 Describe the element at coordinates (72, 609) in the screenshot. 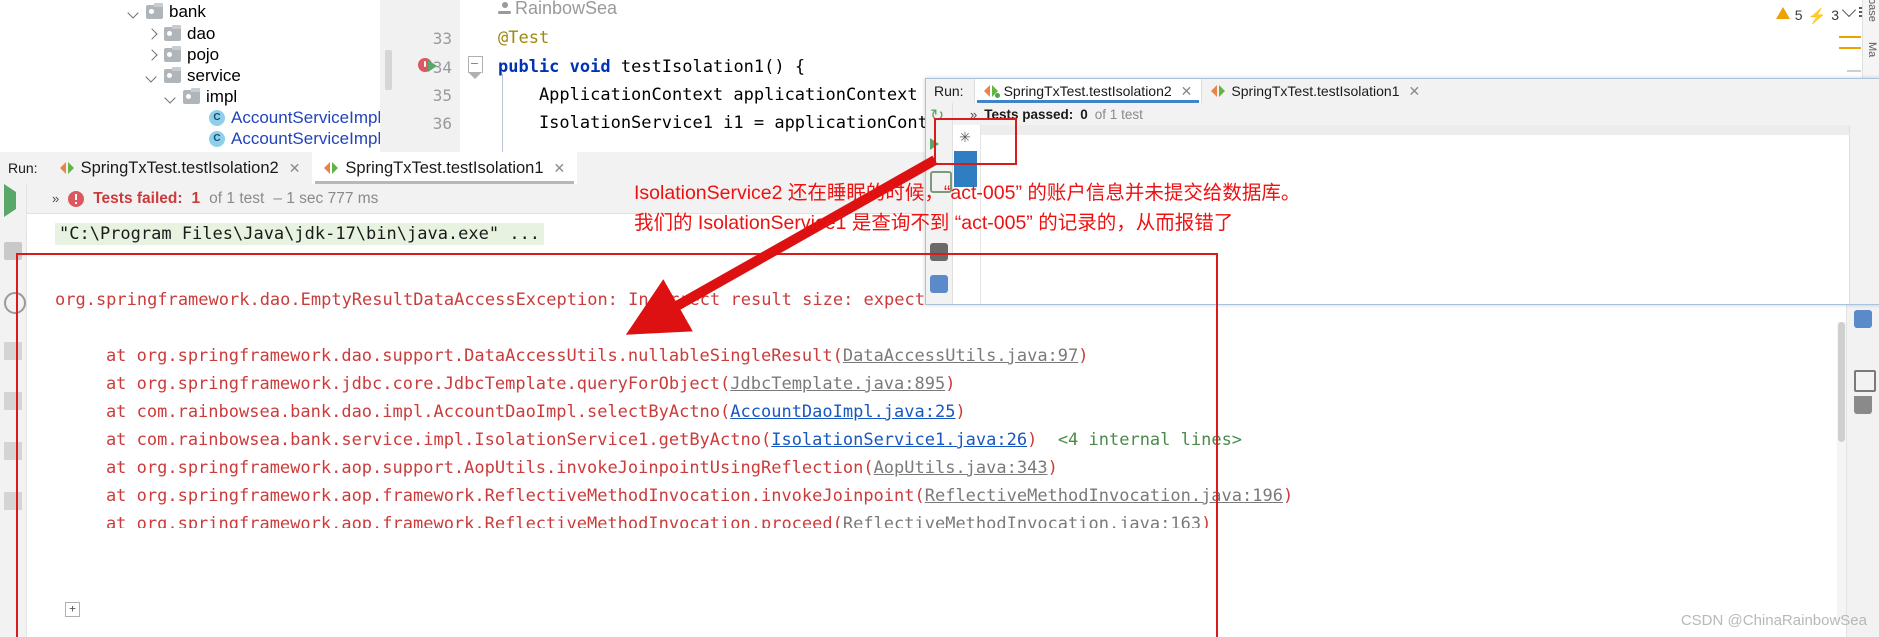

I see `expand-frames-toggle: +` at that location.